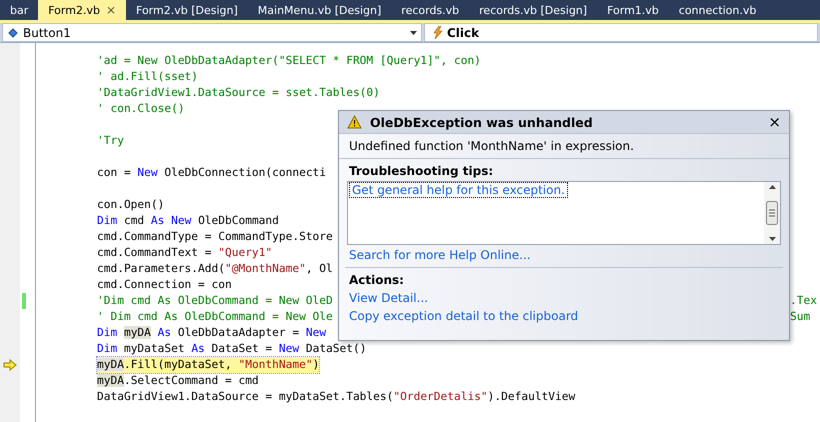  What do you see at coordinates (482, 122) in the screenshot?
I see `popup-title: OleDbException was unhandled` at bounding box center [482, 122].